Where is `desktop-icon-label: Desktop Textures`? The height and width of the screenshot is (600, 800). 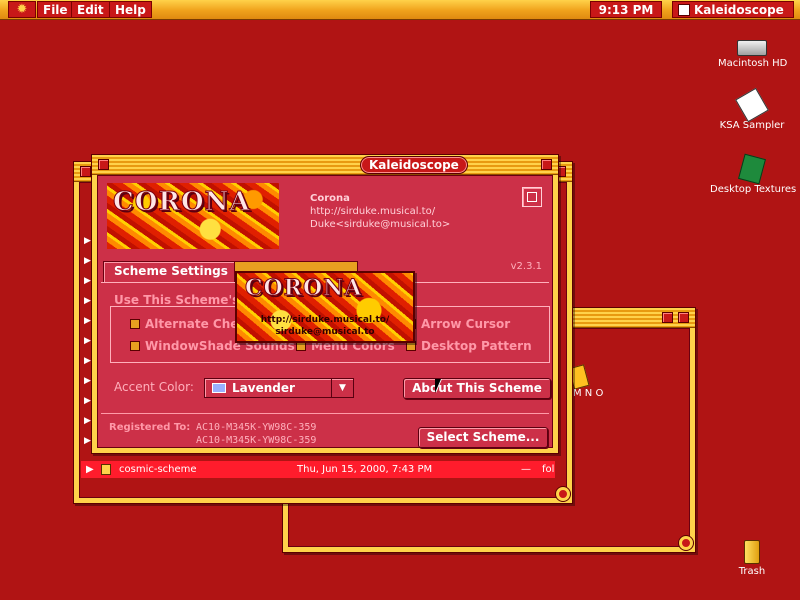
desktop-icon-label: Desktop Textures is located at coordinates (753, 189).